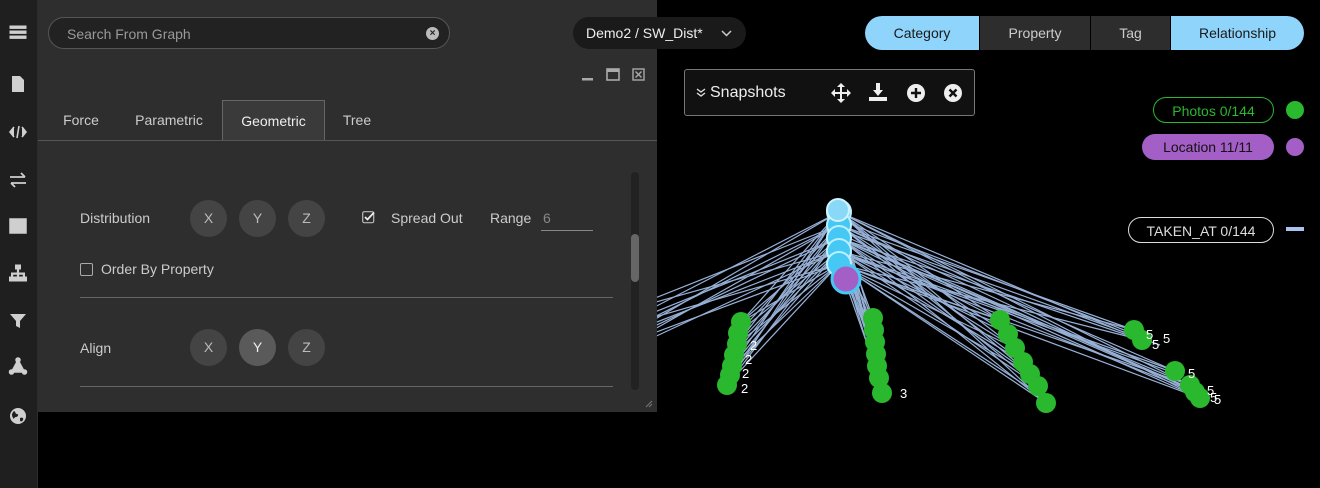 The height and width of the screenshot is (488, 1320). I want to click on range-input: 6, so click(547, 218).